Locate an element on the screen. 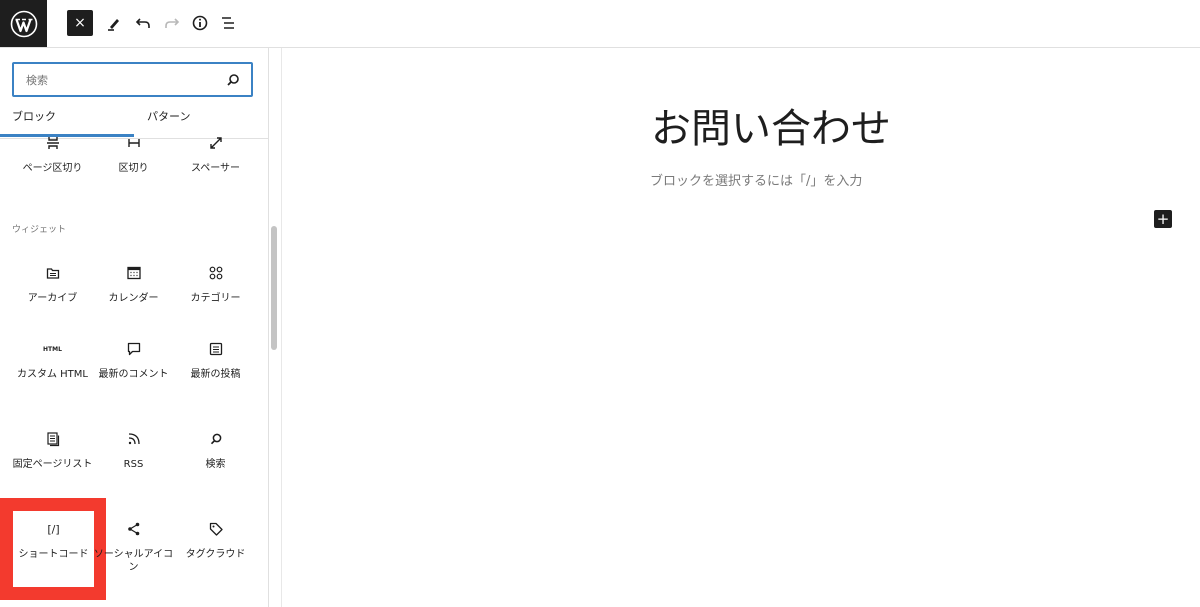 Image resolution: width=1200 pixels, height=607 pixels. block-rss: RSS is located at coordinates (133, 449).